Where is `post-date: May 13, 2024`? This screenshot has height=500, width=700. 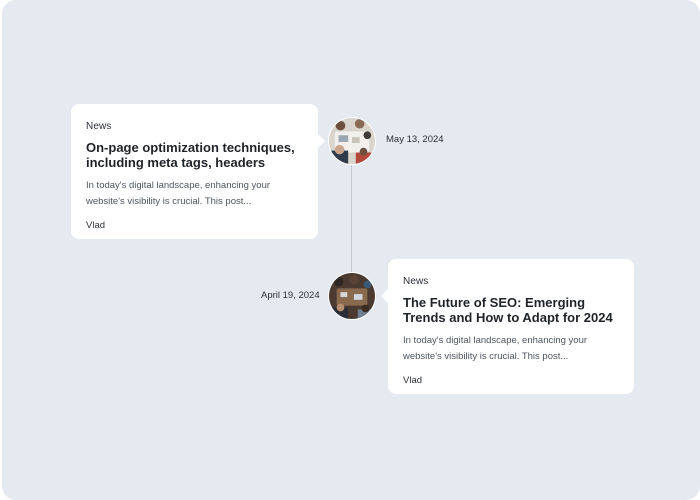 post-date: May 13, 2024 is located at coordinates (415, 139).